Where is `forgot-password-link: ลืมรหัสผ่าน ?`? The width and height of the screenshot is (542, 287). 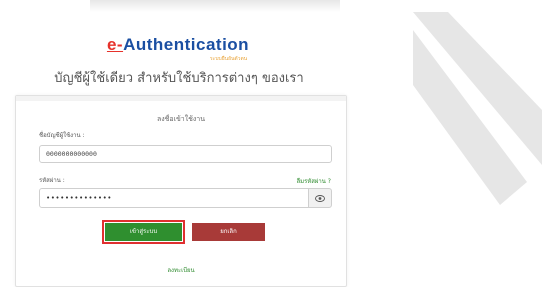 forgot-password-link: ลืมรหัสผ่าน ? is located at coordinates (313, 181).